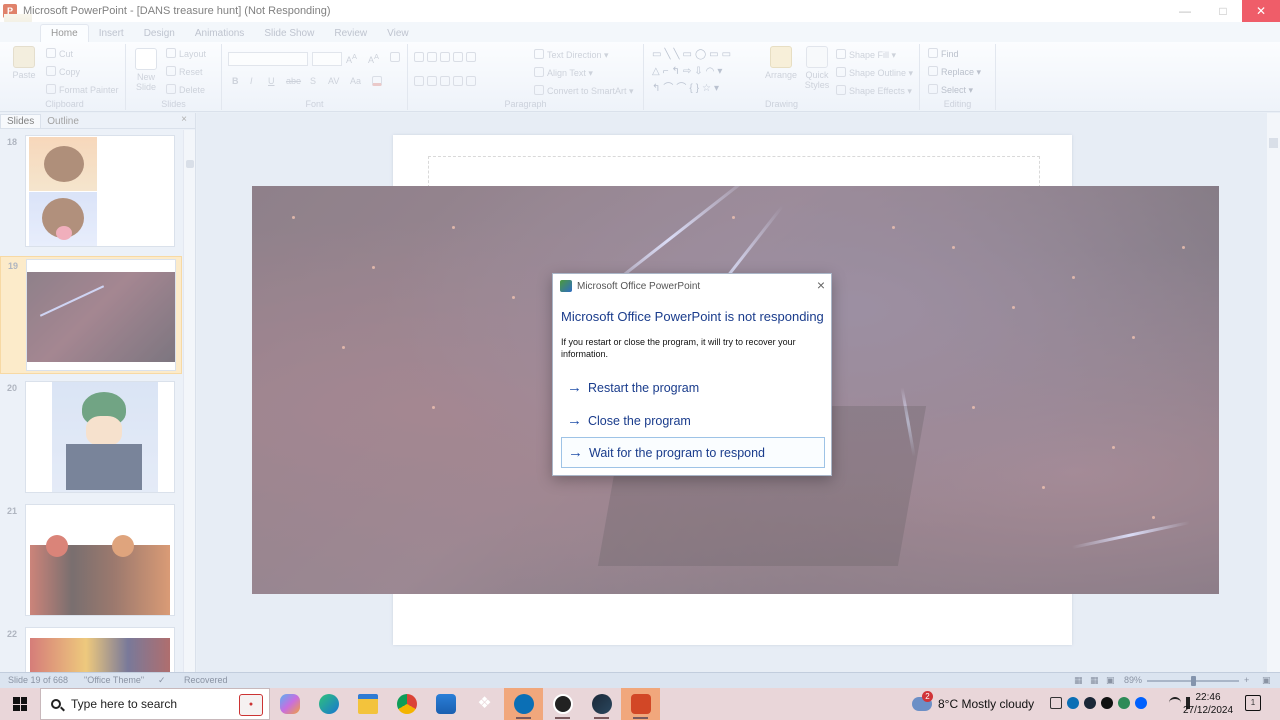  What do you see at coordinates (91, 315) in the screenshot?
I see `slide-thumbnail-19: 19` at bounding box center [91, 315].